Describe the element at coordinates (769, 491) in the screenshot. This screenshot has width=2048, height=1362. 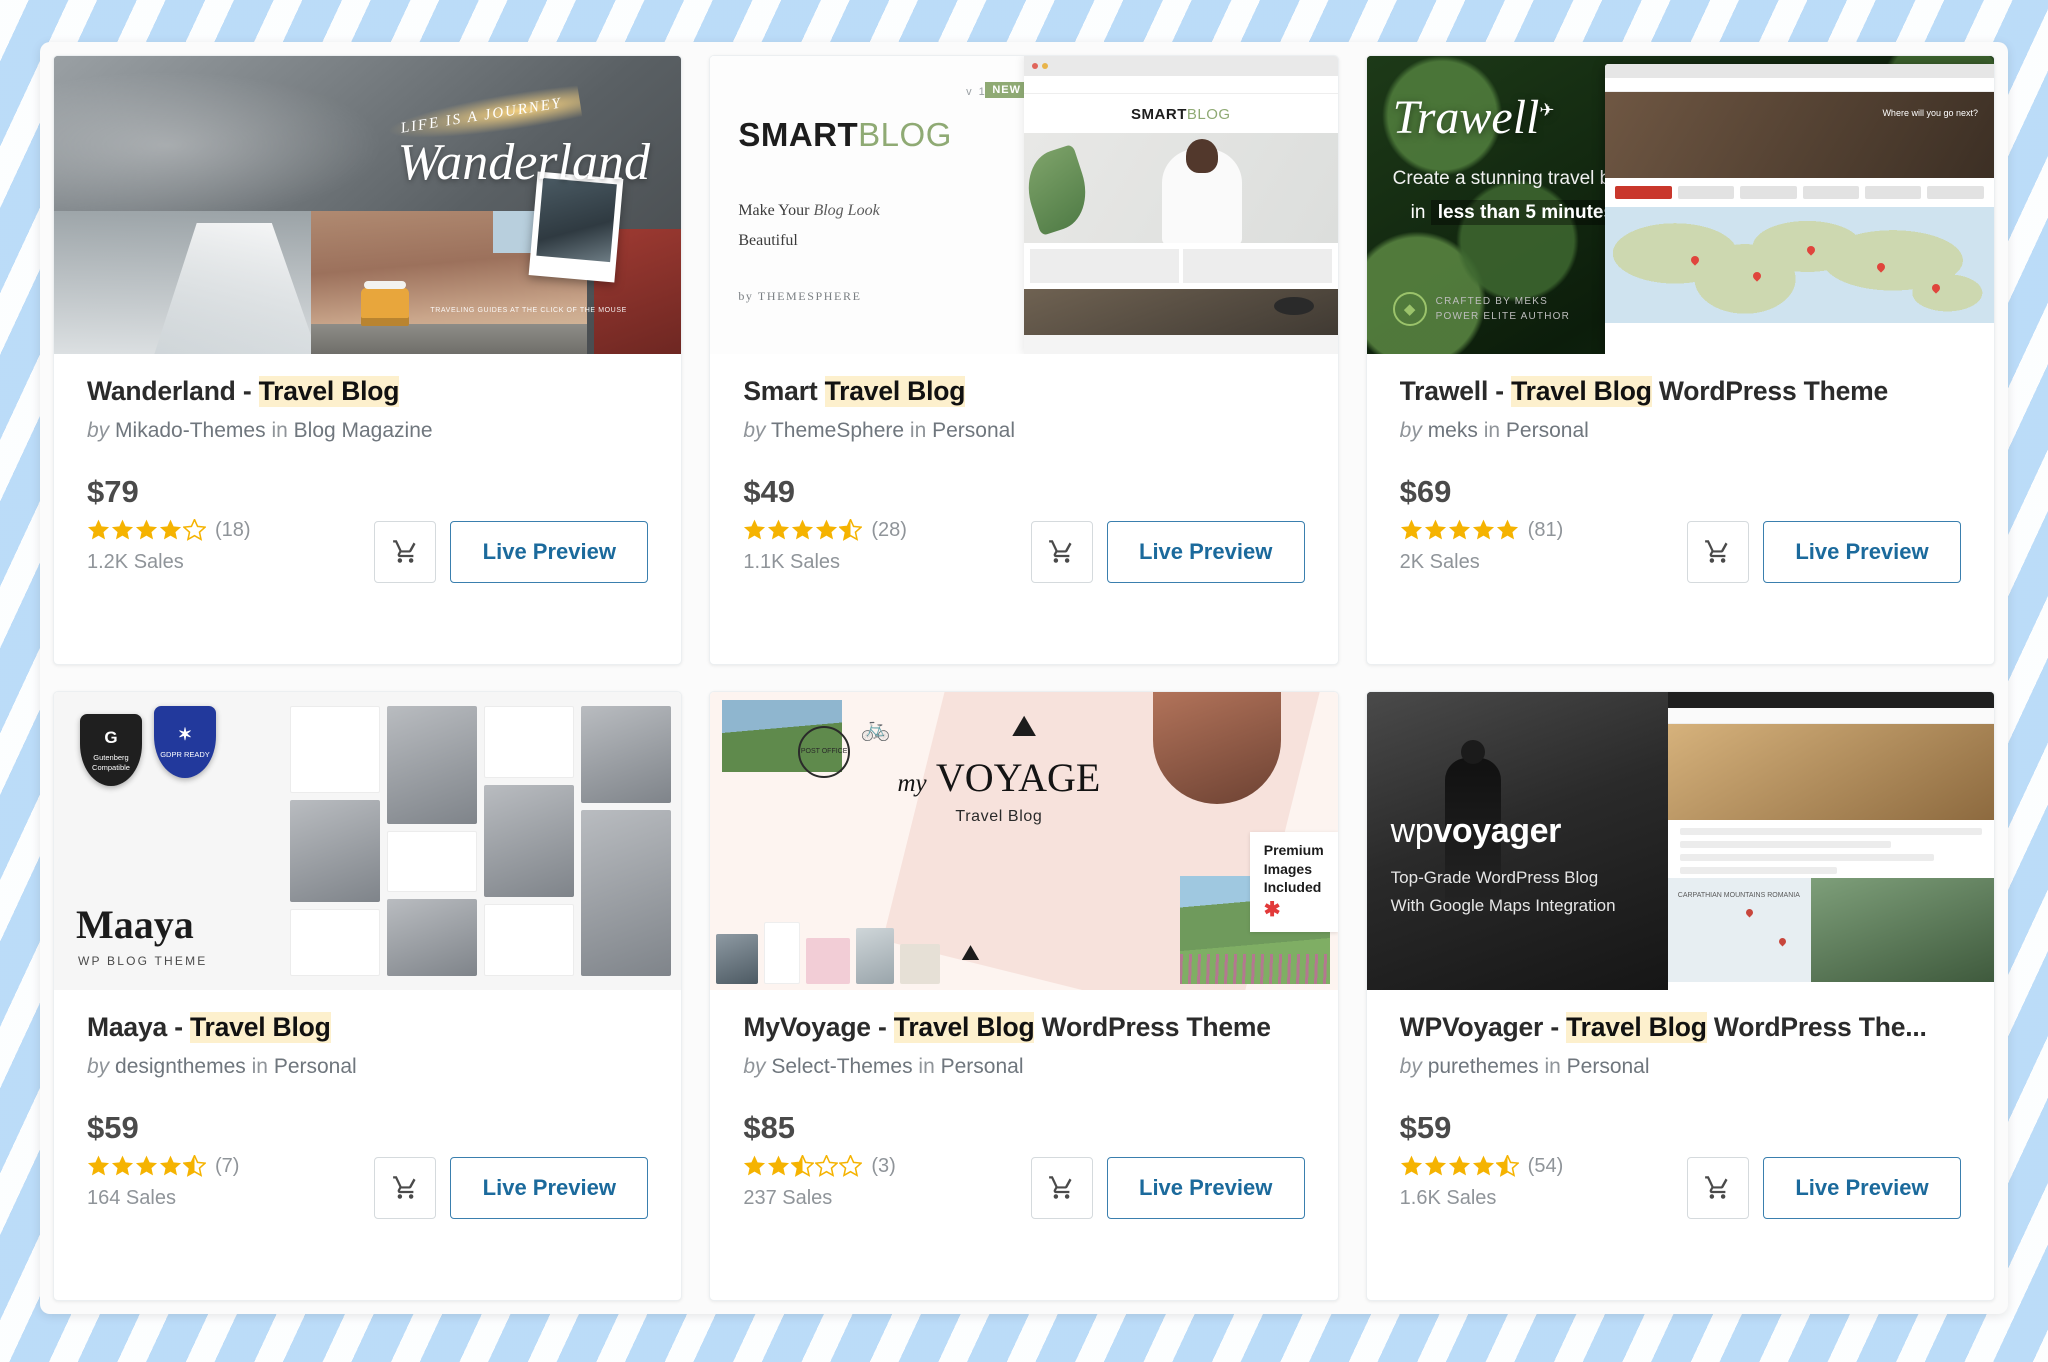
I see `product-price: $49` at that location.